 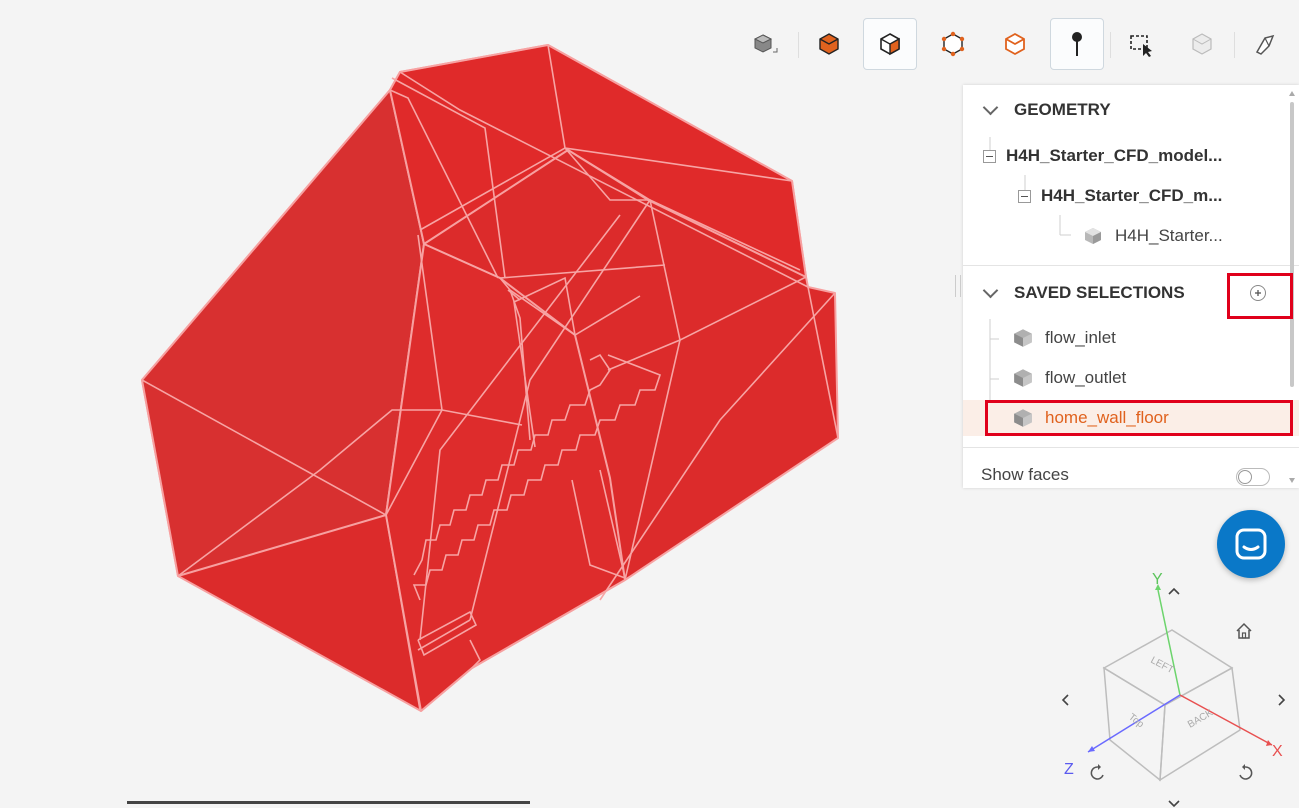 I want to click on mesh-icon, so click(x=1202, y=44).